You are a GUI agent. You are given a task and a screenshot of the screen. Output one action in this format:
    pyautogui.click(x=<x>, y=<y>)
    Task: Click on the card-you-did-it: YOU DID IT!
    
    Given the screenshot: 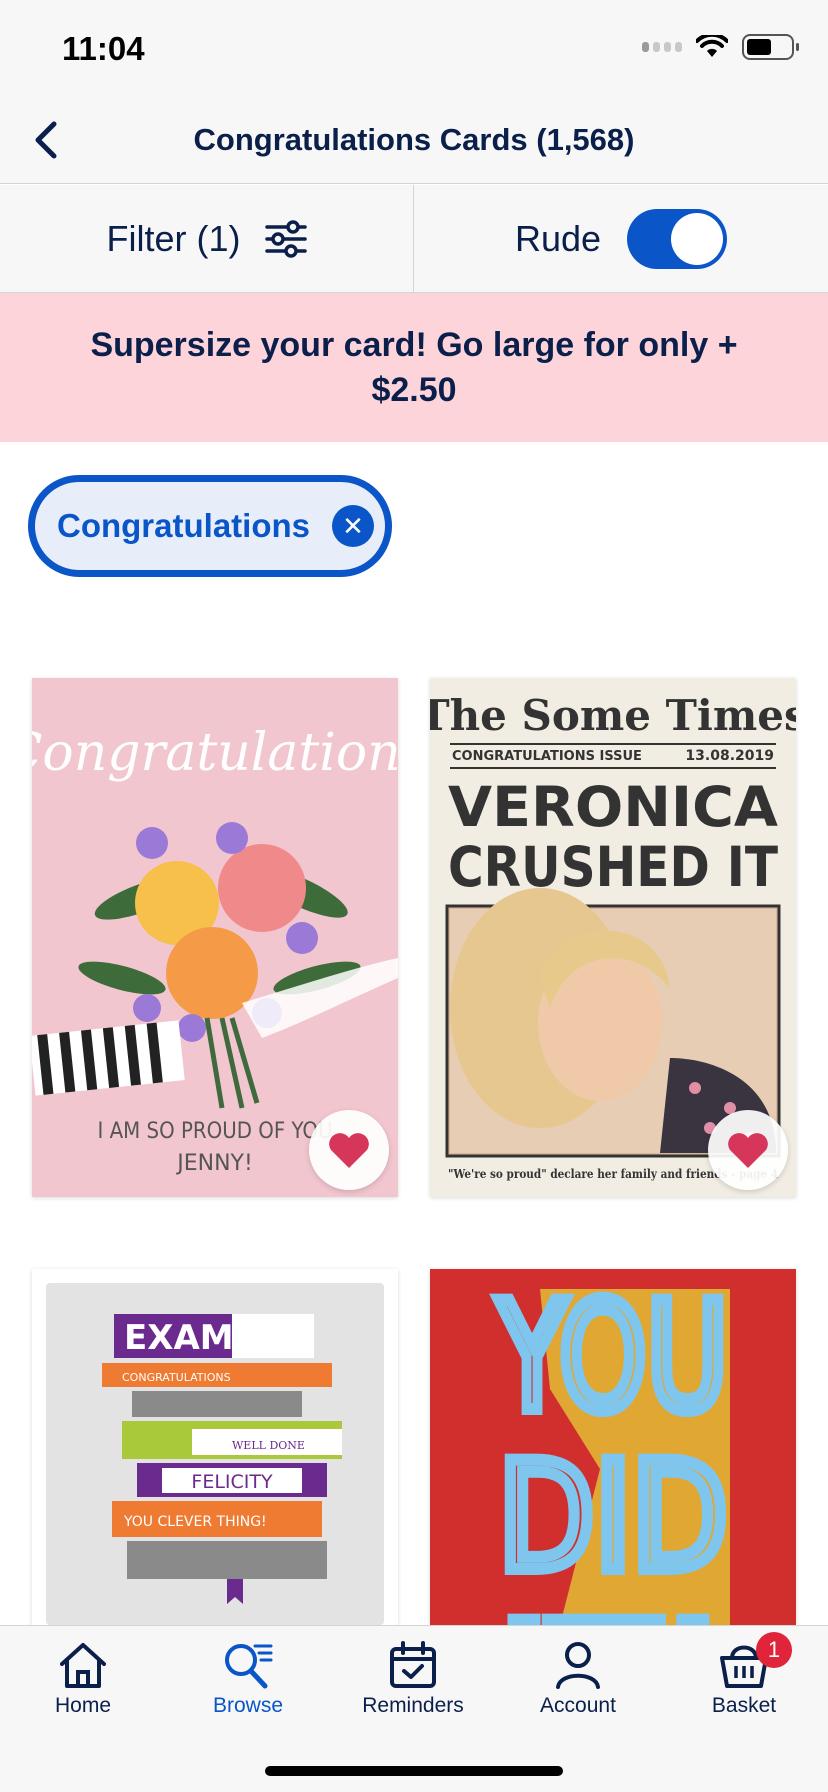 What is the action you would take?
    pyautogui.click(x=613, y=1447)
    